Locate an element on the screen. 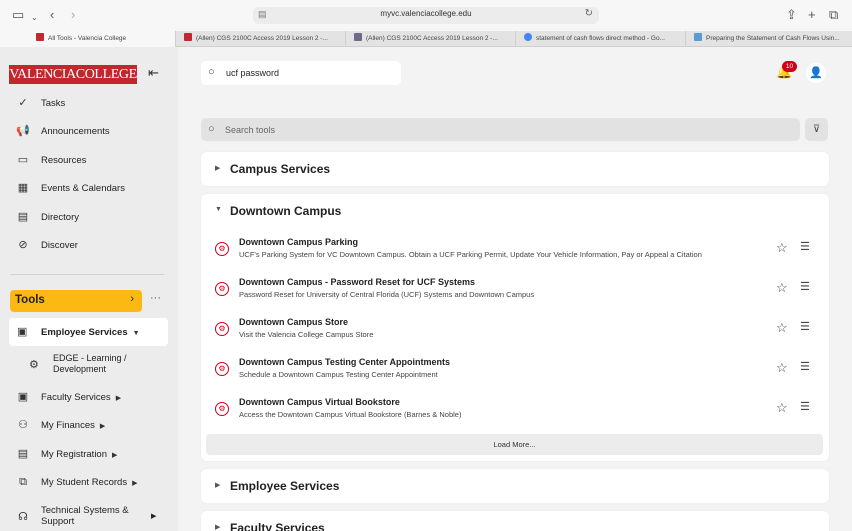  global-search-input: ○ ucf password is located at coordinates (301, 73).